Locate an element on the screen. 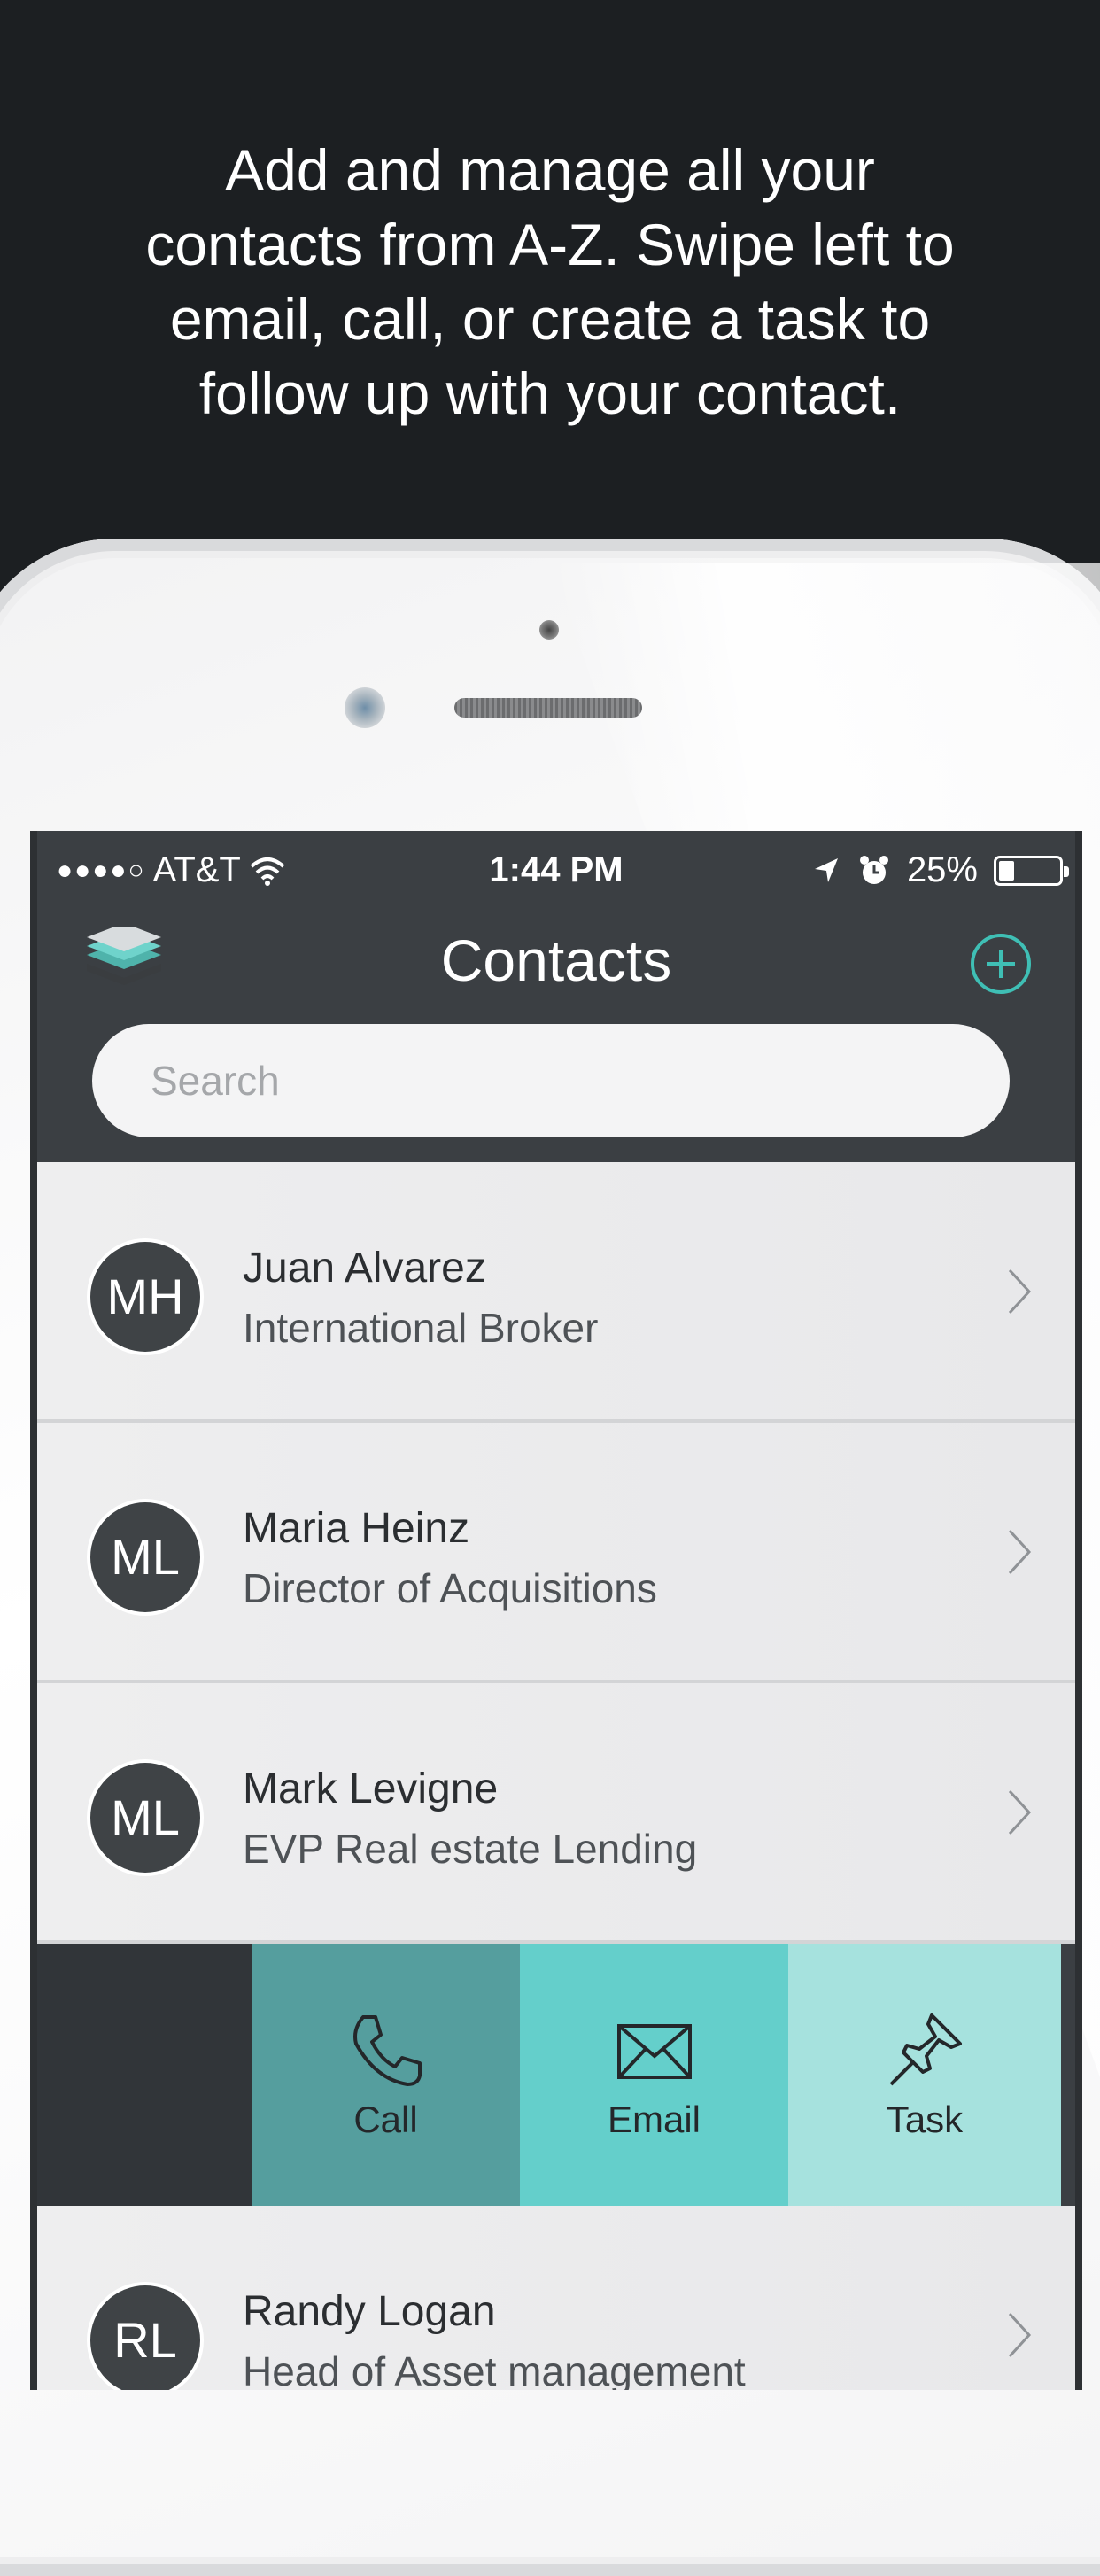  page-title: Contacts is located at coordinates (556, 960).